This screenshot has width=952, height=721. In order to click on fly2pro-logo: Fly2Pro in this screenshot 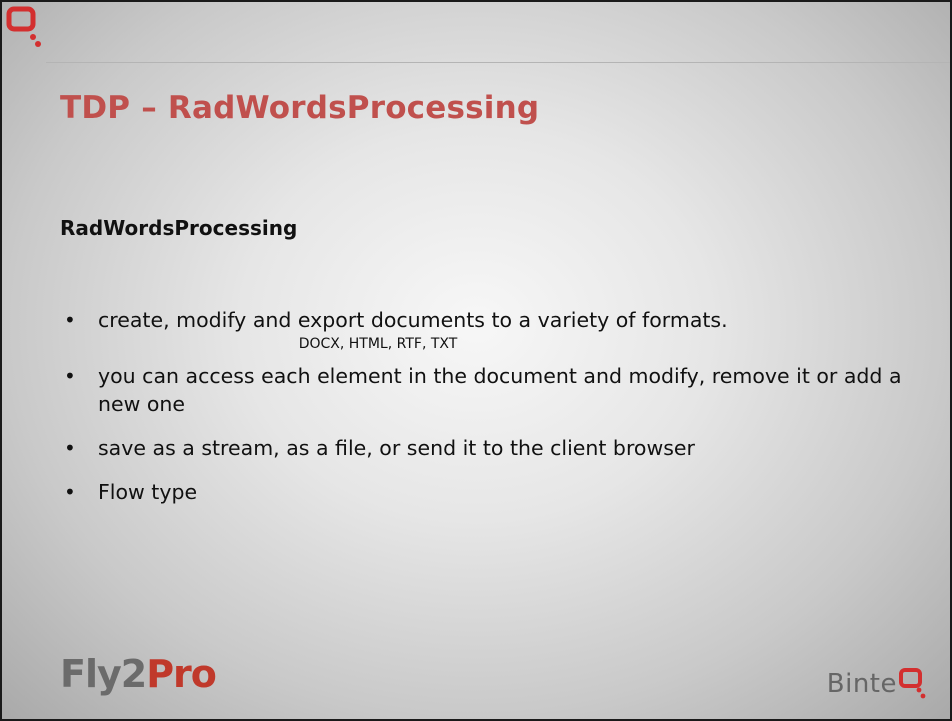, I will do `click(138, 674)`.